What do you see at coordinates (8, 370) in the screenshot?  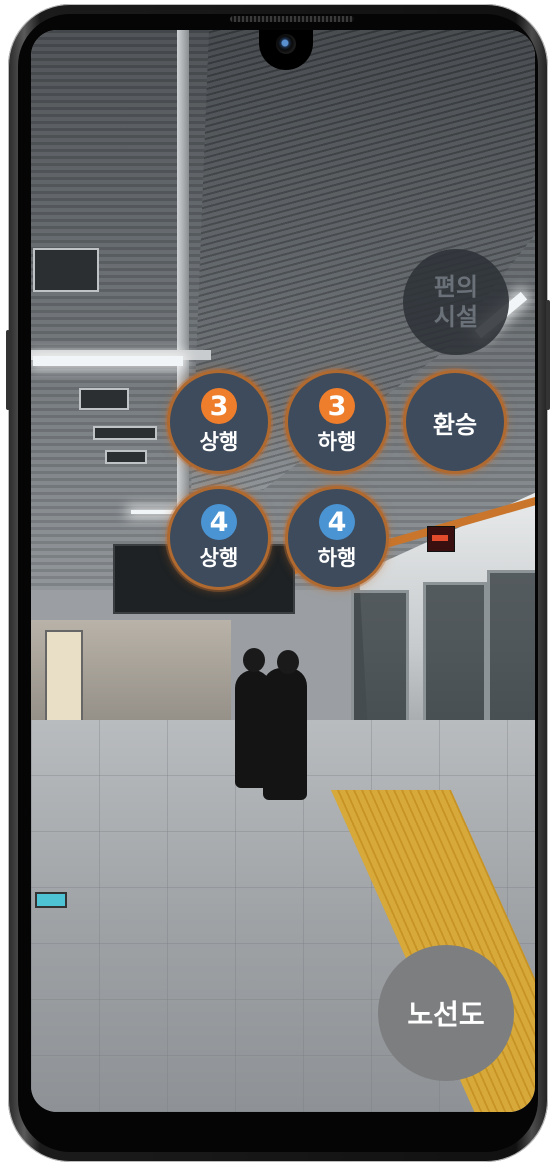 I see `volume-button` at bounding box center [8, 370].